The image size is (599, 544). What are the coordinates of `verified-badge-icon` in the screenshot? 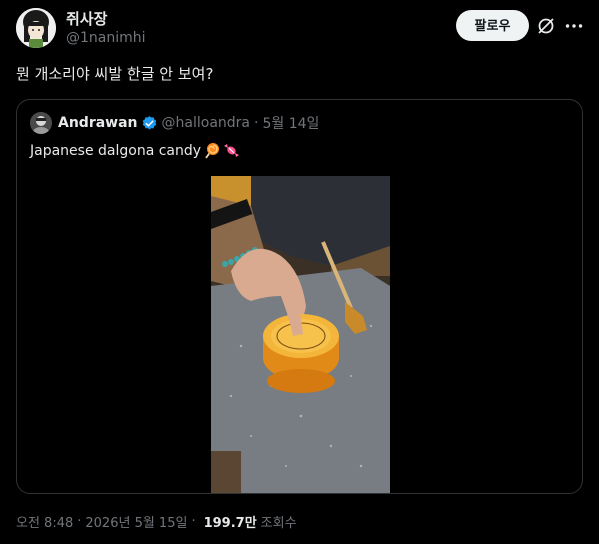 It's located at (149, 123).